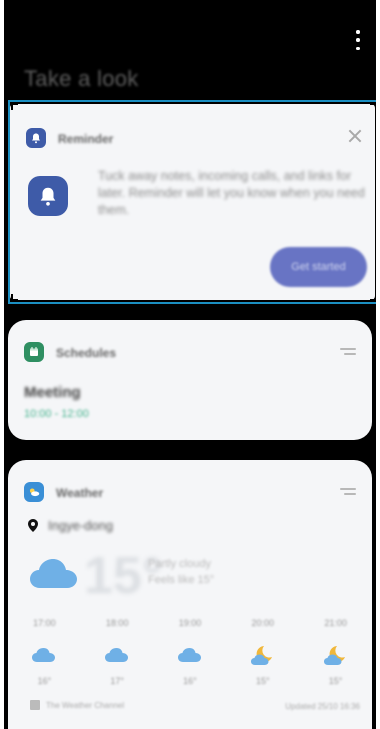 The width and height of the screenshot is (380, 729). I want to click on reminder-app-icon, so click(36, 138).